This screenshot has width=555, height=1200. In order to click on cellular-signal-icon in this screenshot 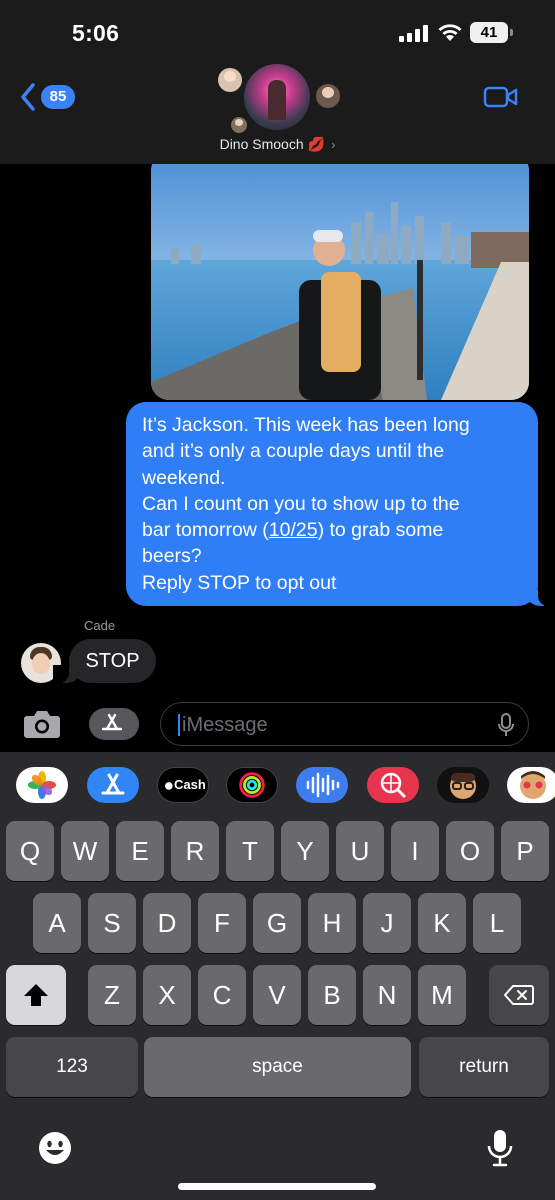, I will do `click(413, 33)`.